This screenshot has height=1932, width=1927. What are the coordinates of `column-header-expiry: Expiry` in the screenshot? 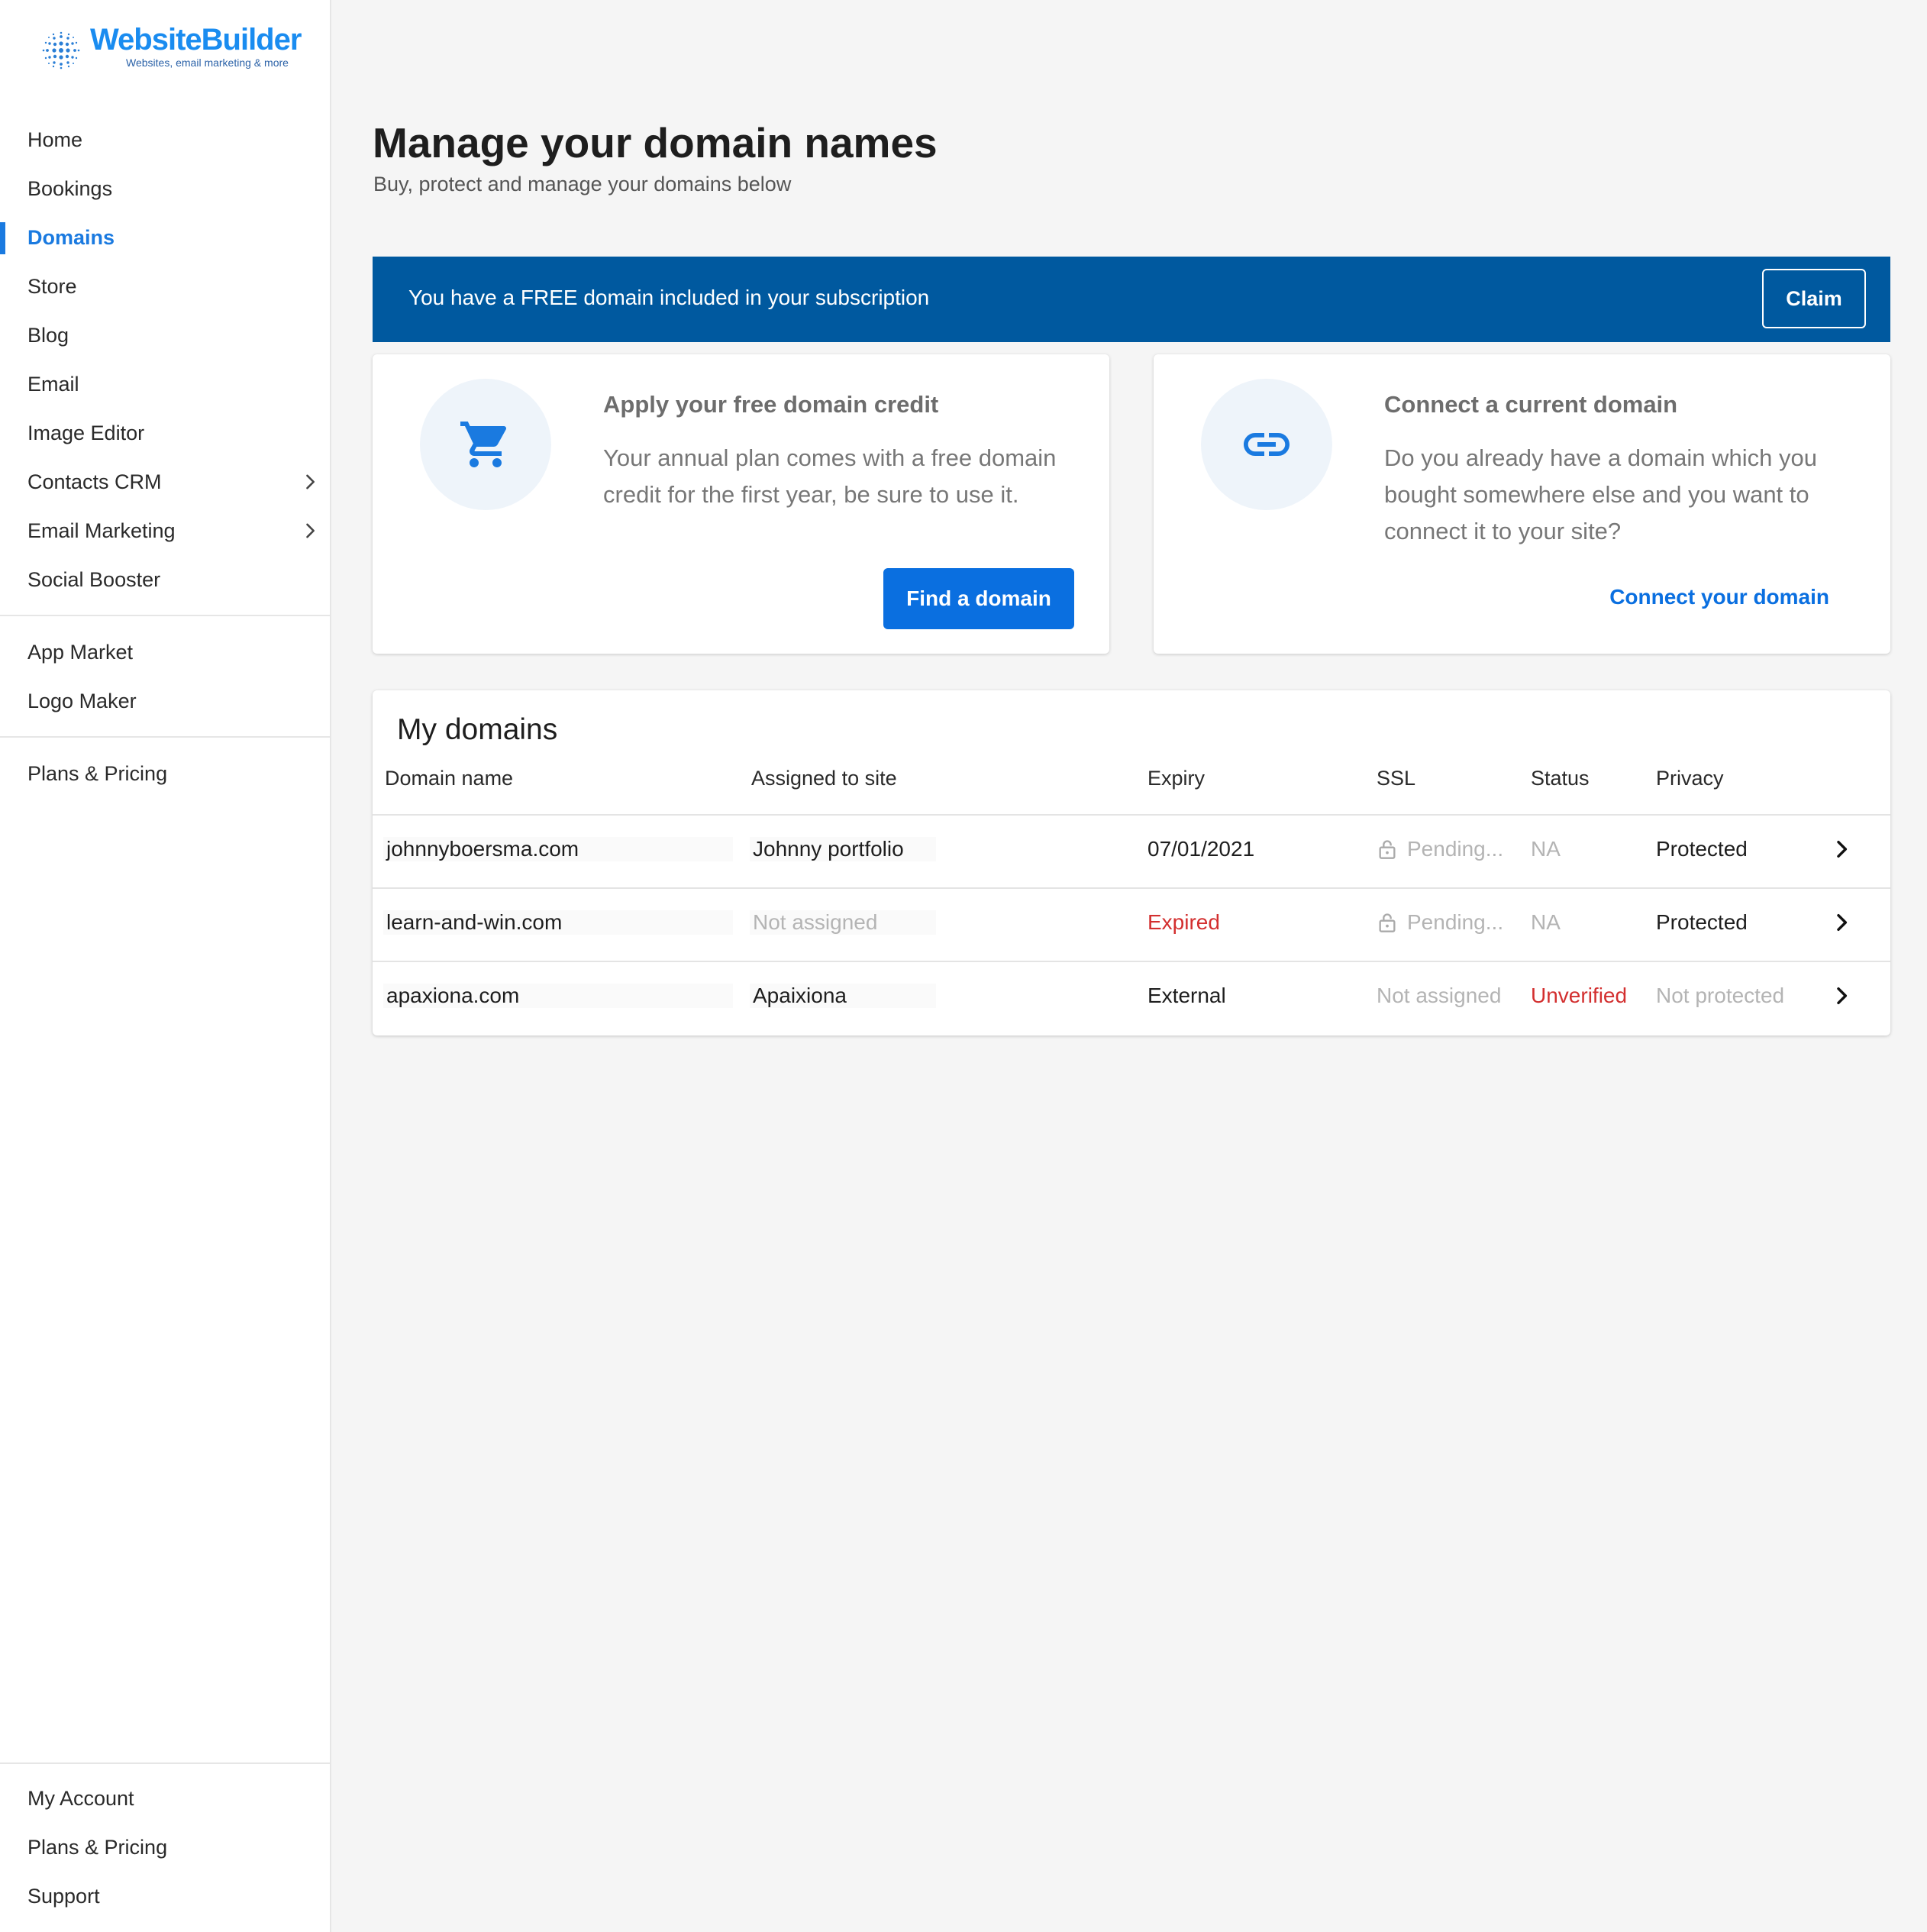 It's located at (1176, 779).